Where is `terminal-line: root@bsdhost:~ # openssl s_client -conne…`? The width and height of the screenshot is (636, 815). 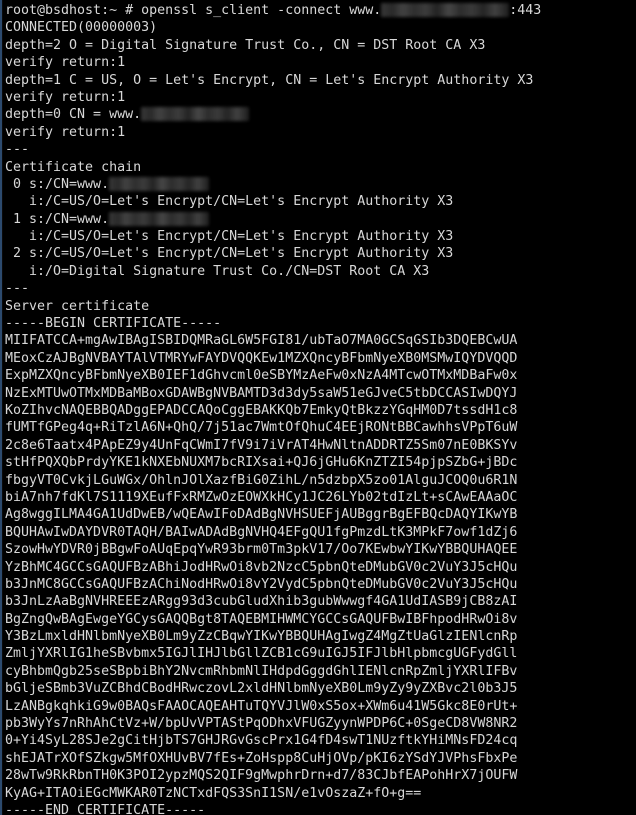 terminal-line: root@bsdhost:~ # openssl s_client -conne… is located at coordinates (320, 10).